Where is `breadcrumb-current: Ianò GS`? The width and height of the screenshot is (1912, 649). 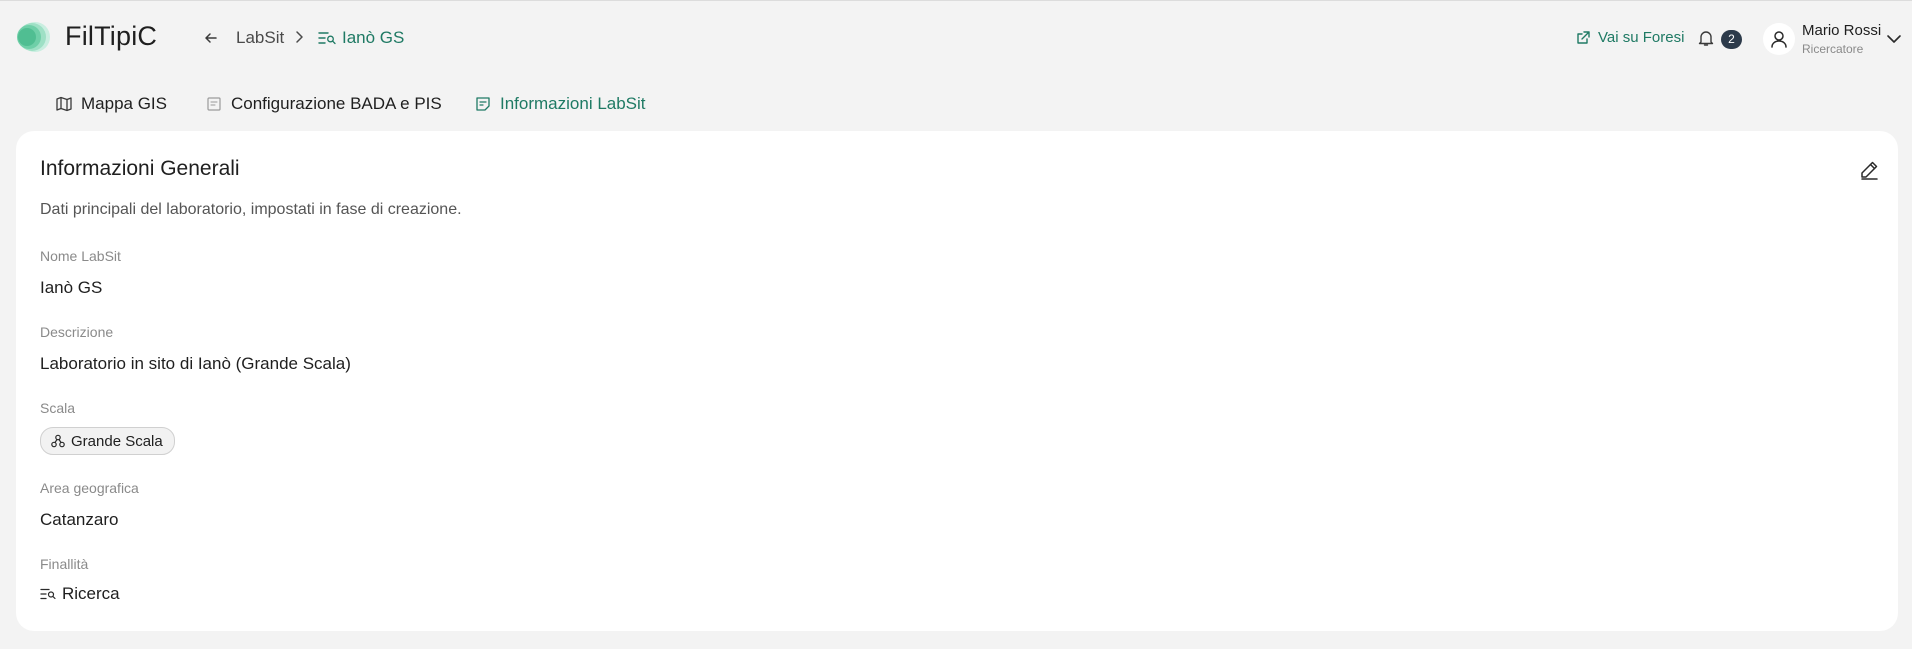 breadcrumb-current: Ianò GS is located at coordinates (361, 38).